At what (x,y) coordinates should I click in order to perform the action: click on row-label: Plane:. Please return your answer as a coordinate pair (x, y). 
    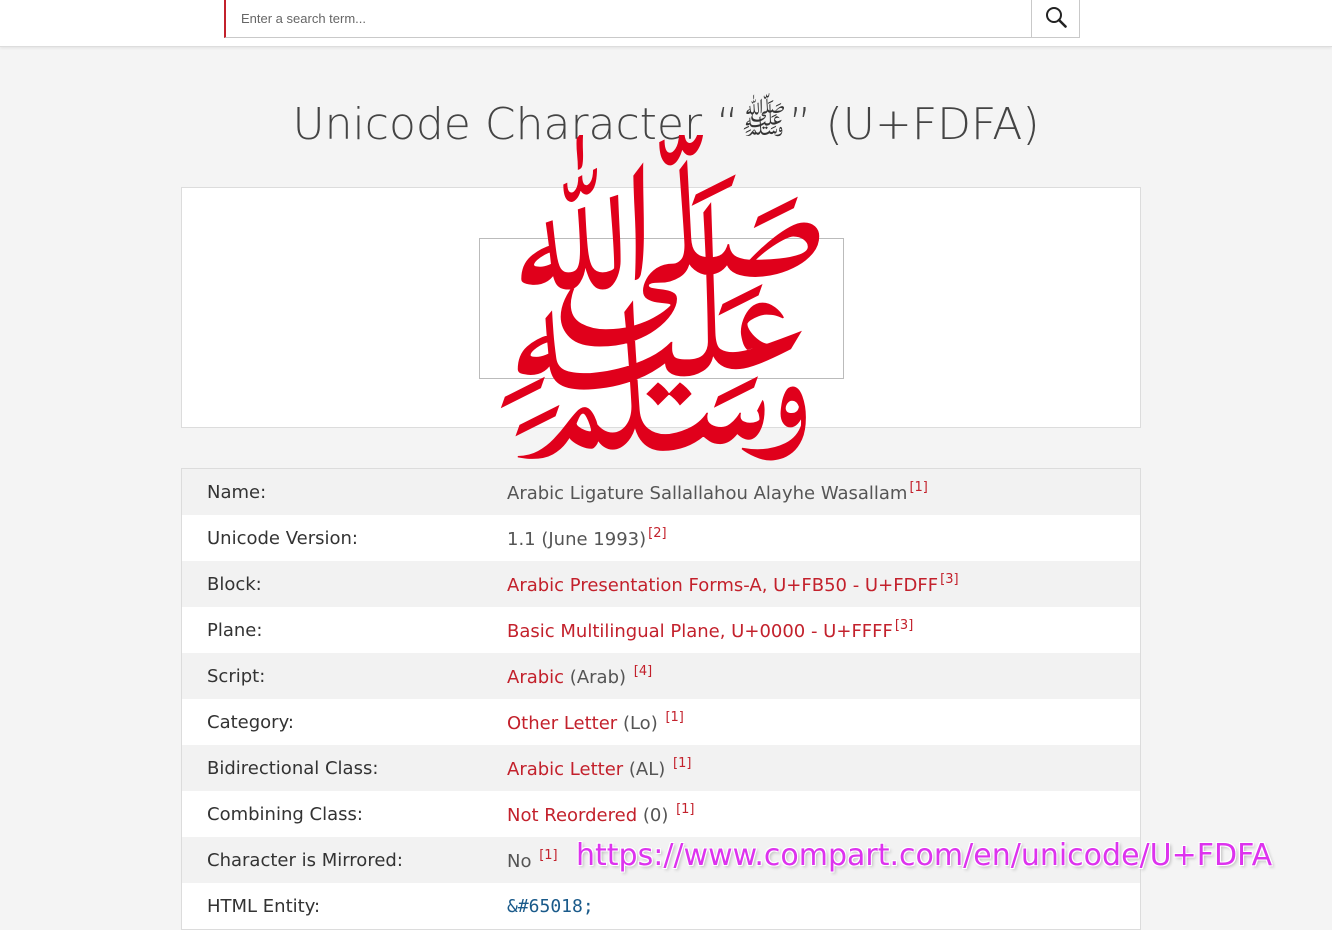
    Looking at the image, I should click on (235, 630).